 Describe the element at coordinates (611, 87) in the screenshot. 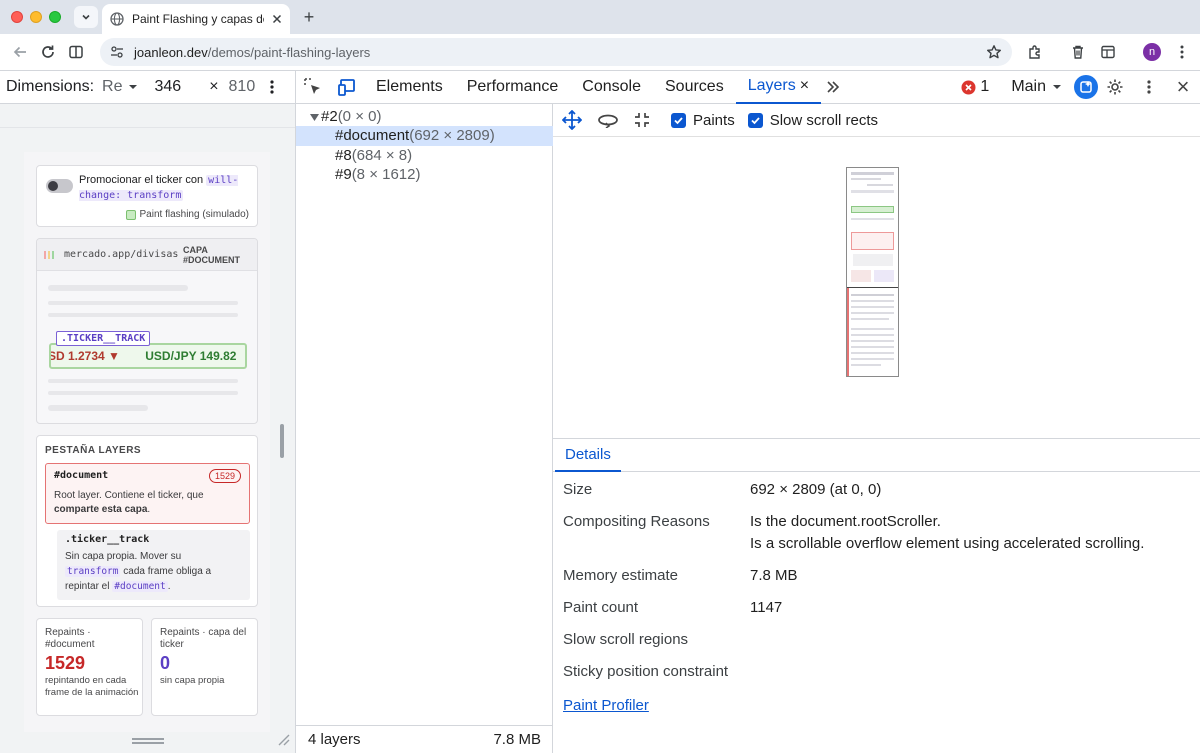

I see `tab-console: Console` at that location.